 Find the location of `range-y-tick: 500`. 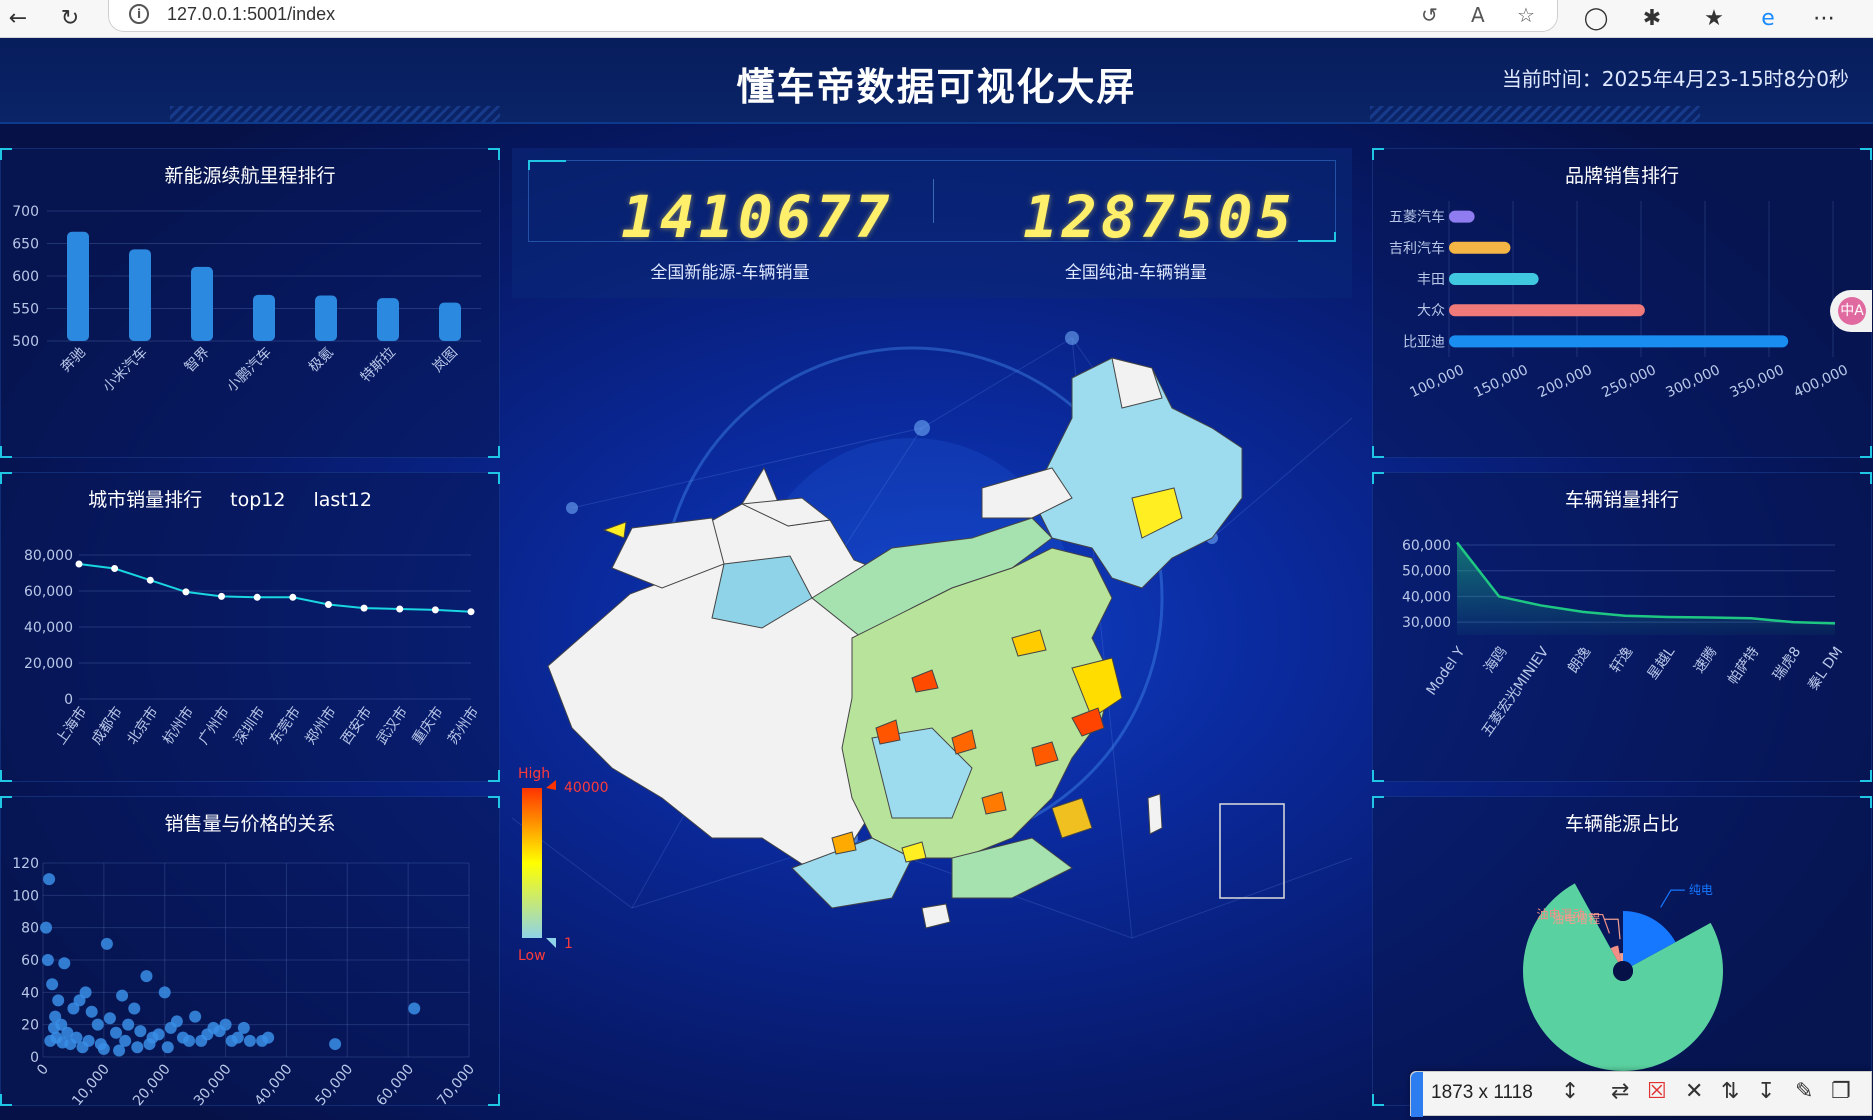

range-y-tick: 500 is located at coordinates (25, 342).